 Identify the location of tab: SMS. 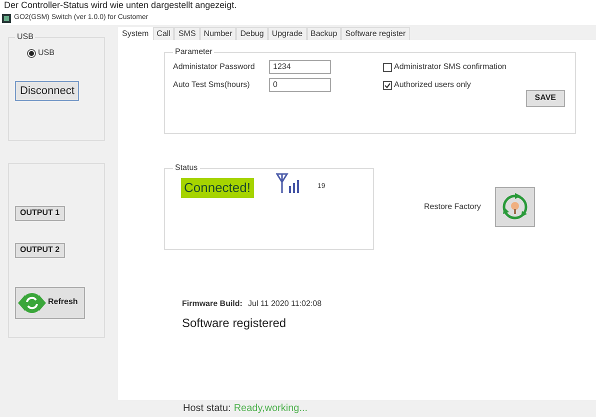
(187, 33).